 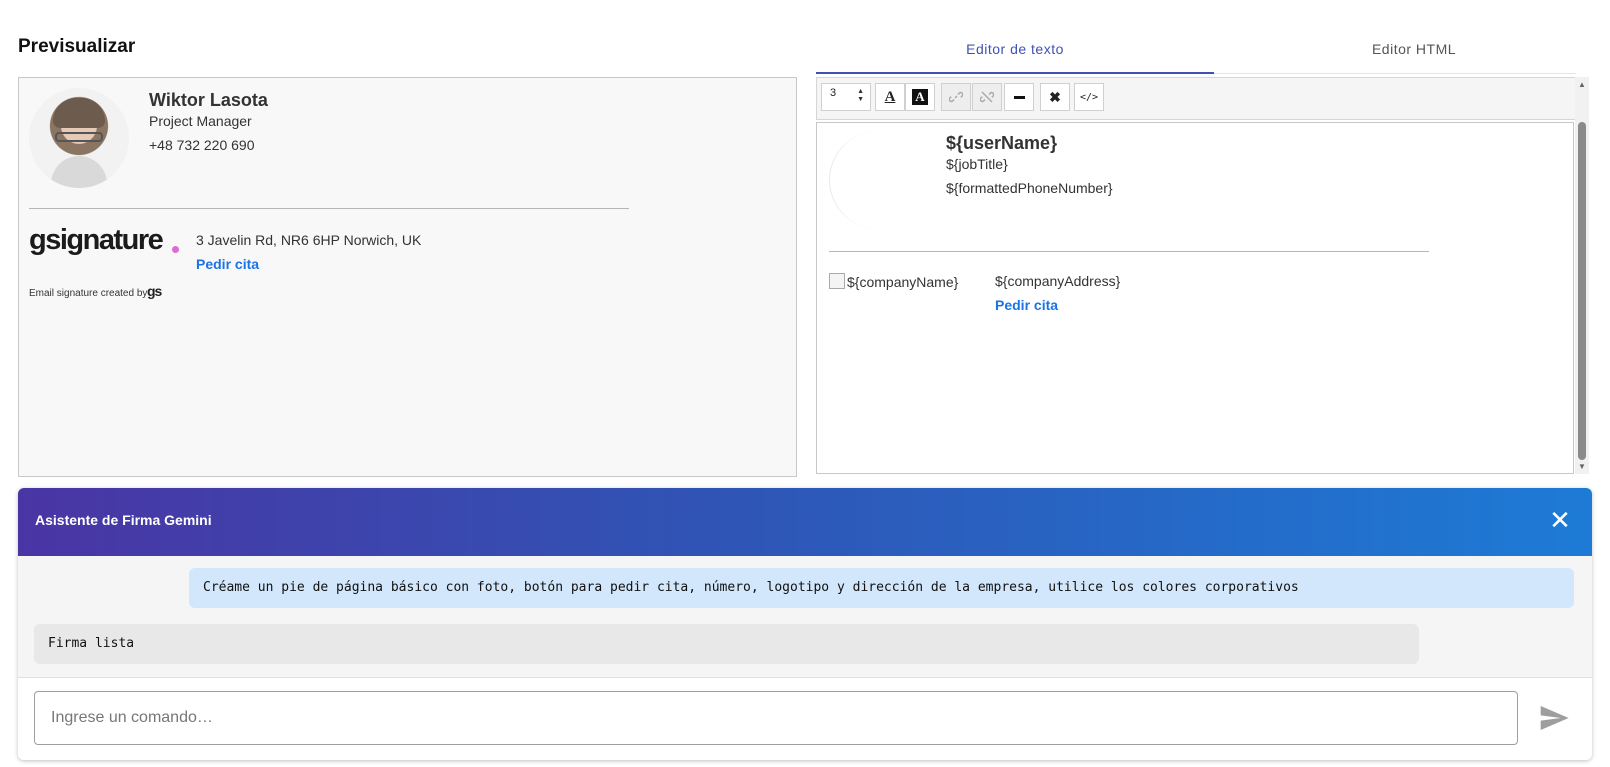 I want to click on unlink-button, so click(x=987, y=97).